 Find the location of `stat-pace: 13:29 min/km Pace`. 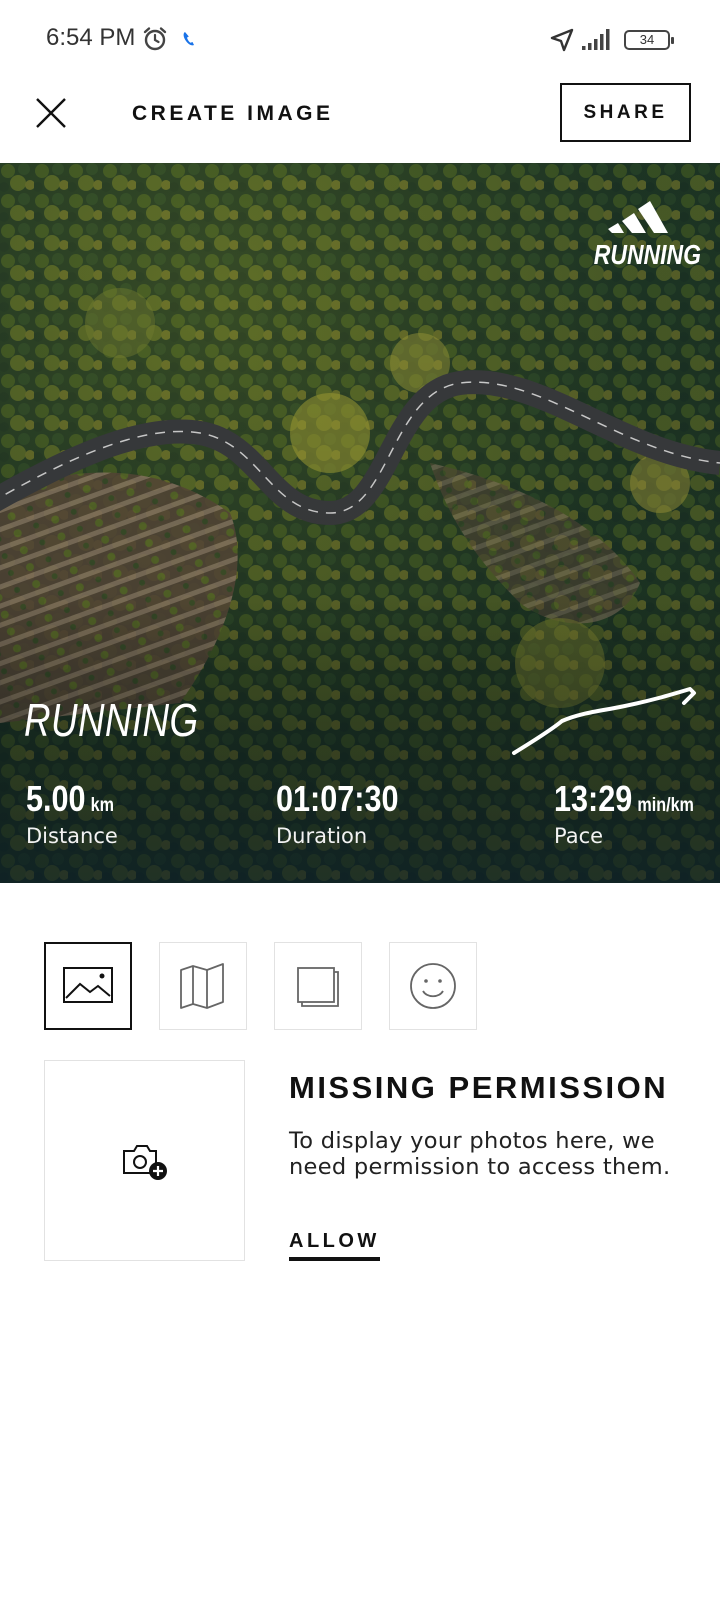

stat-pace: 13:29 min/km Pace is located at coordinates (636, 813).